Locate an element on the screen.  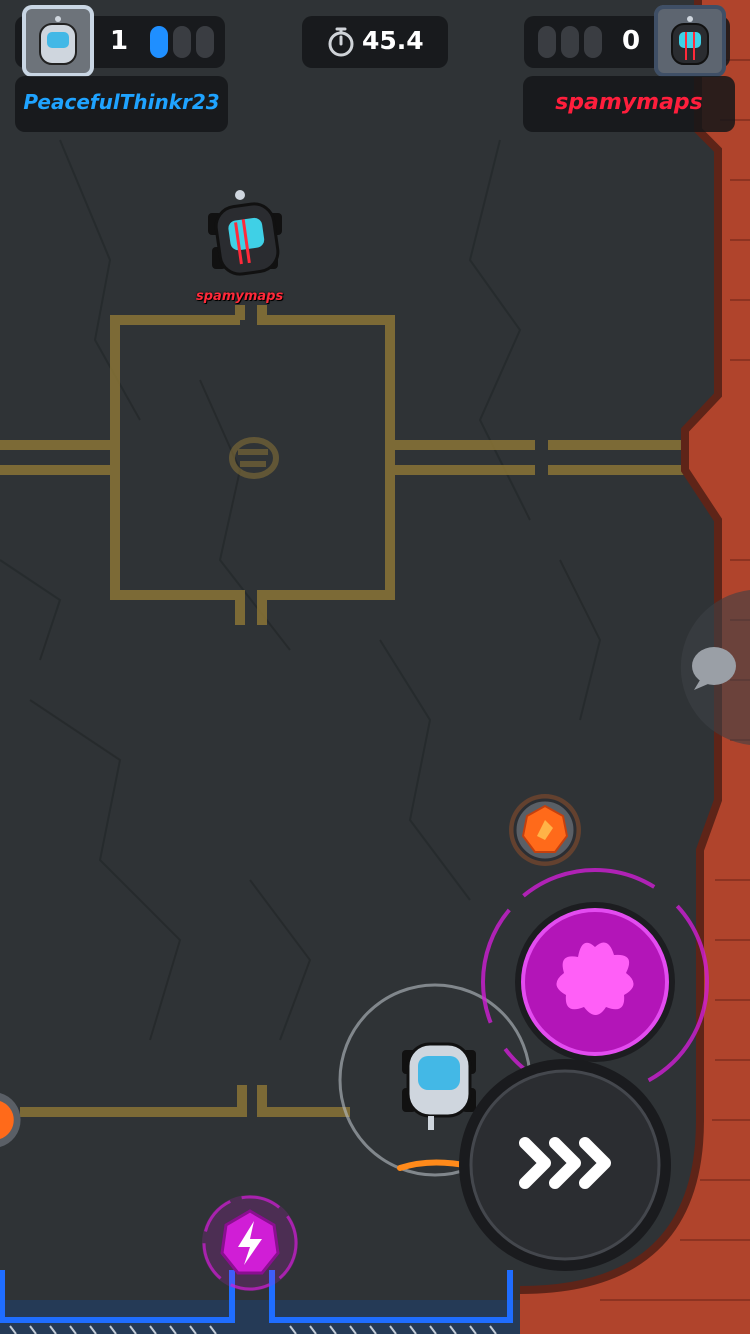
left-player-name: PeacefulThinkr23 is located at coordinates (121, 102).